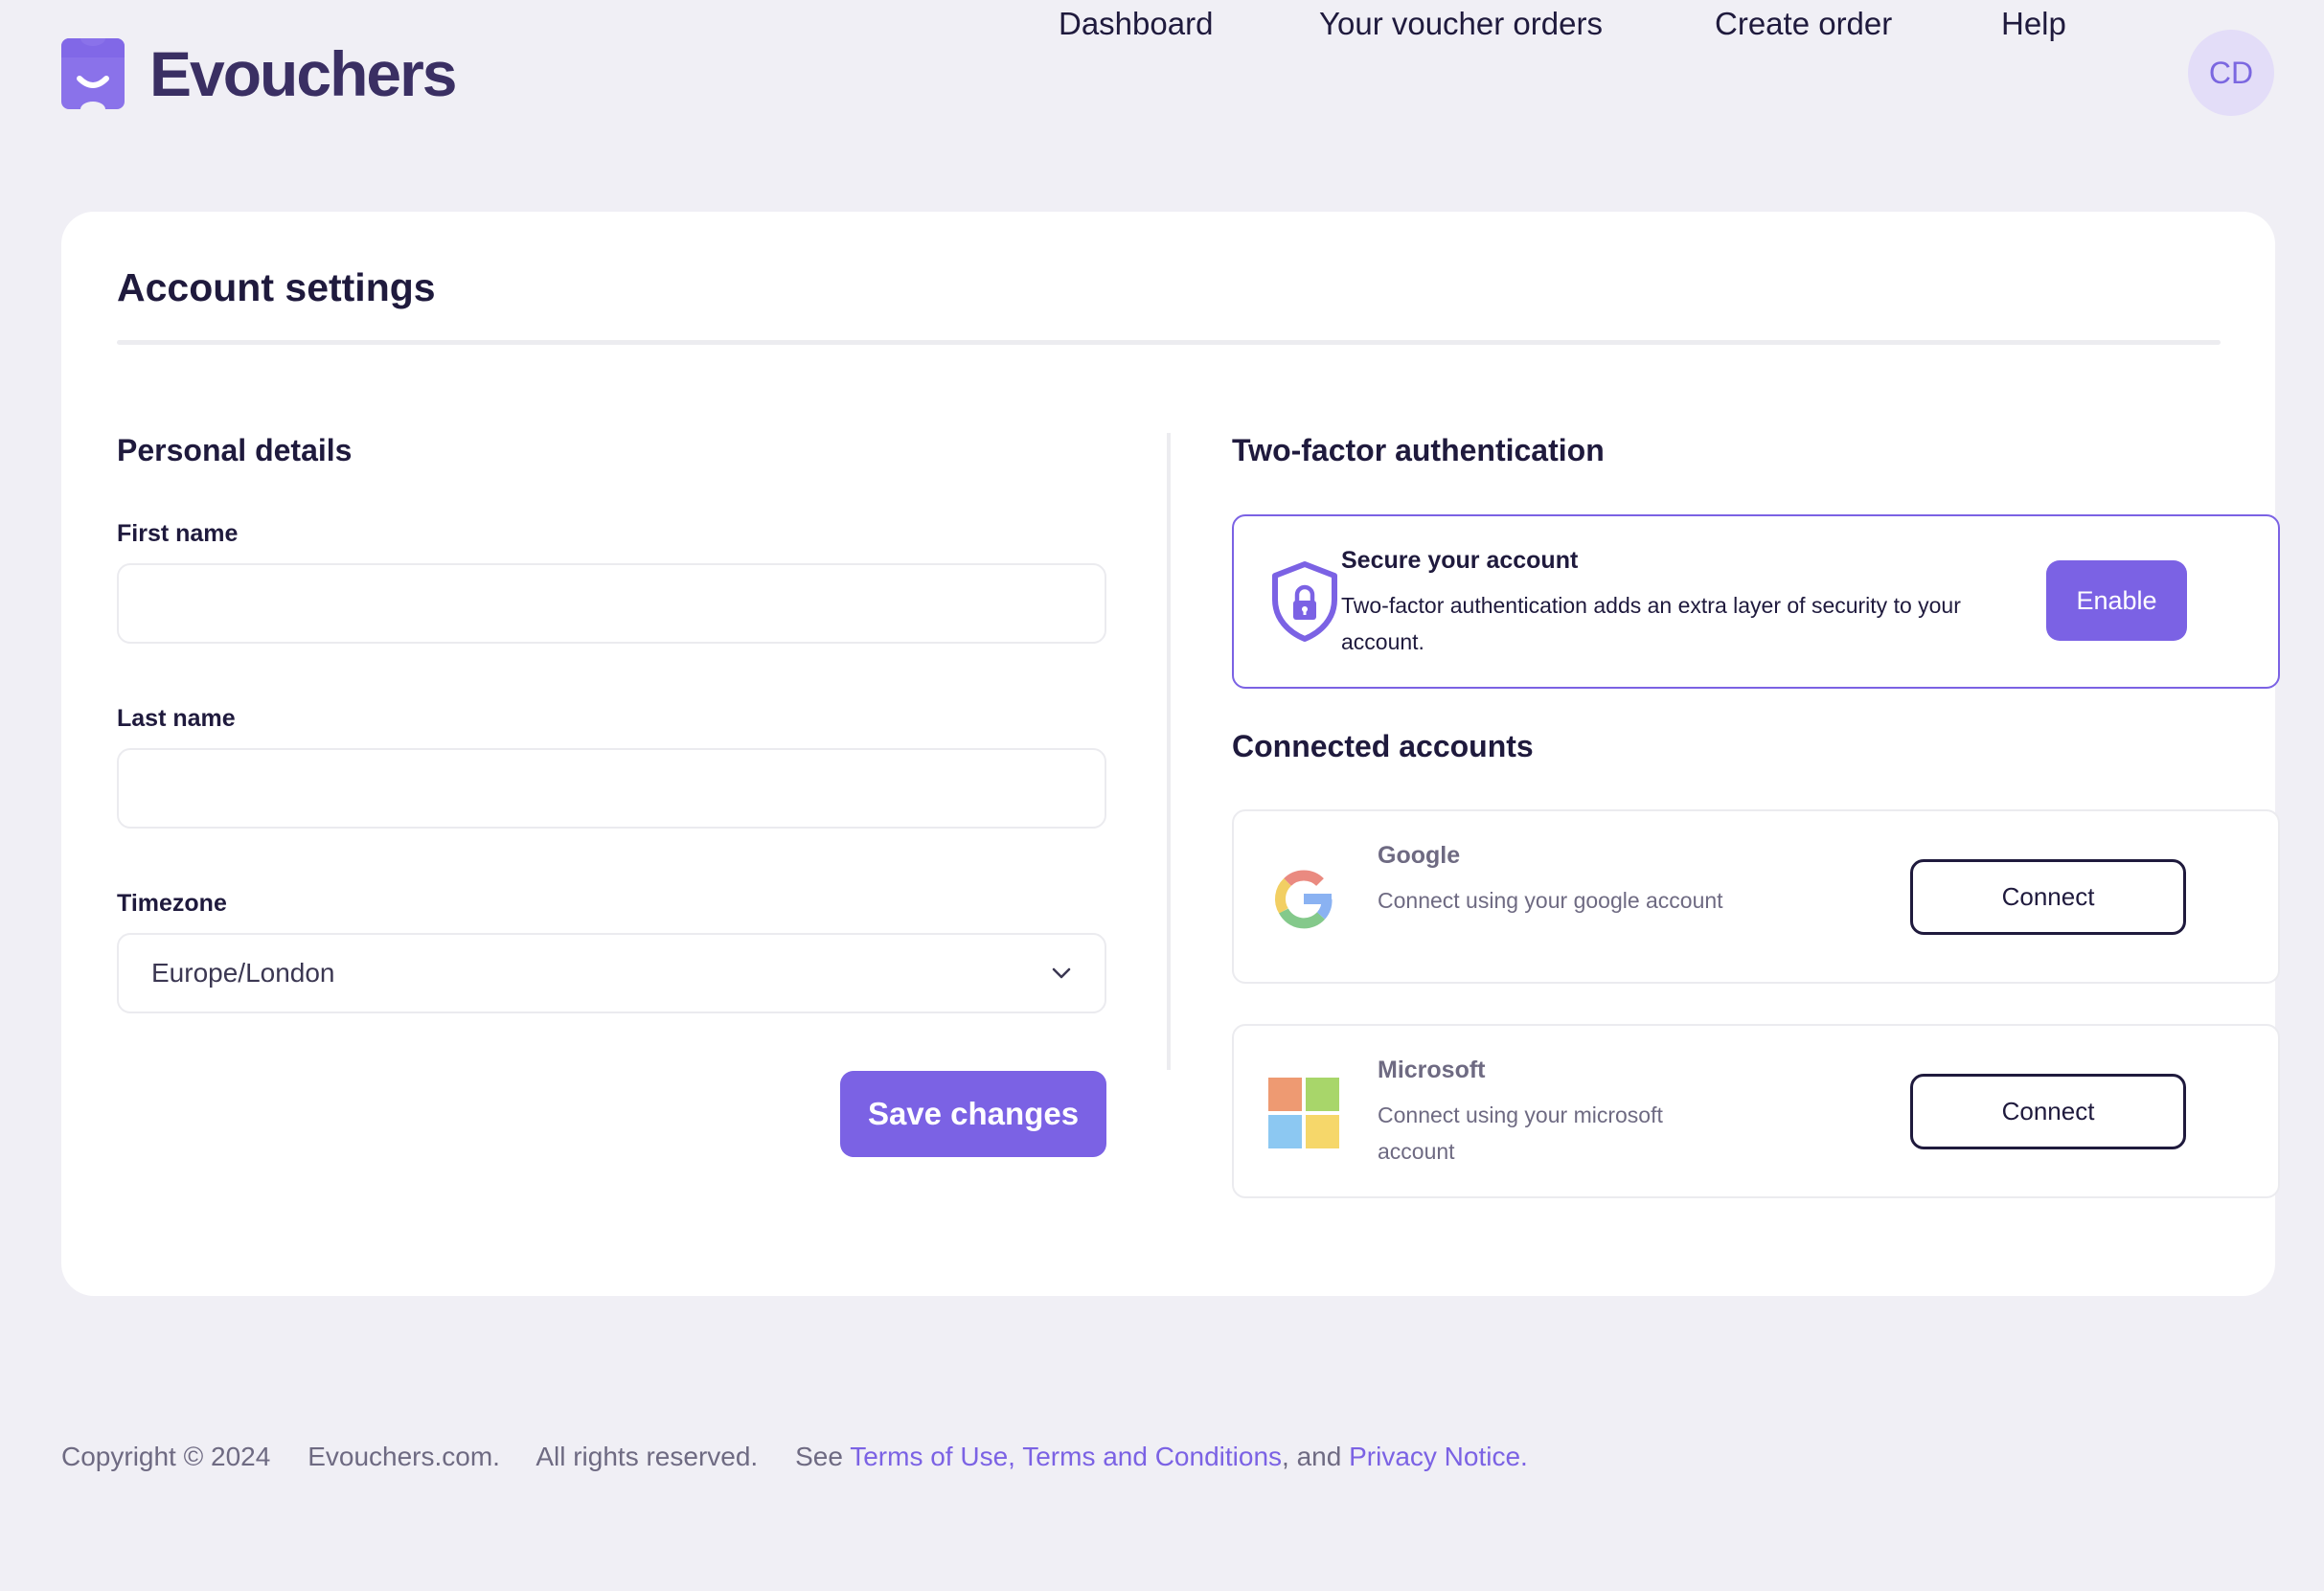  What do you see at coordinates (1169, 342) in the screenshot?
I see `title-divider` at bounding box center [1169, 342].